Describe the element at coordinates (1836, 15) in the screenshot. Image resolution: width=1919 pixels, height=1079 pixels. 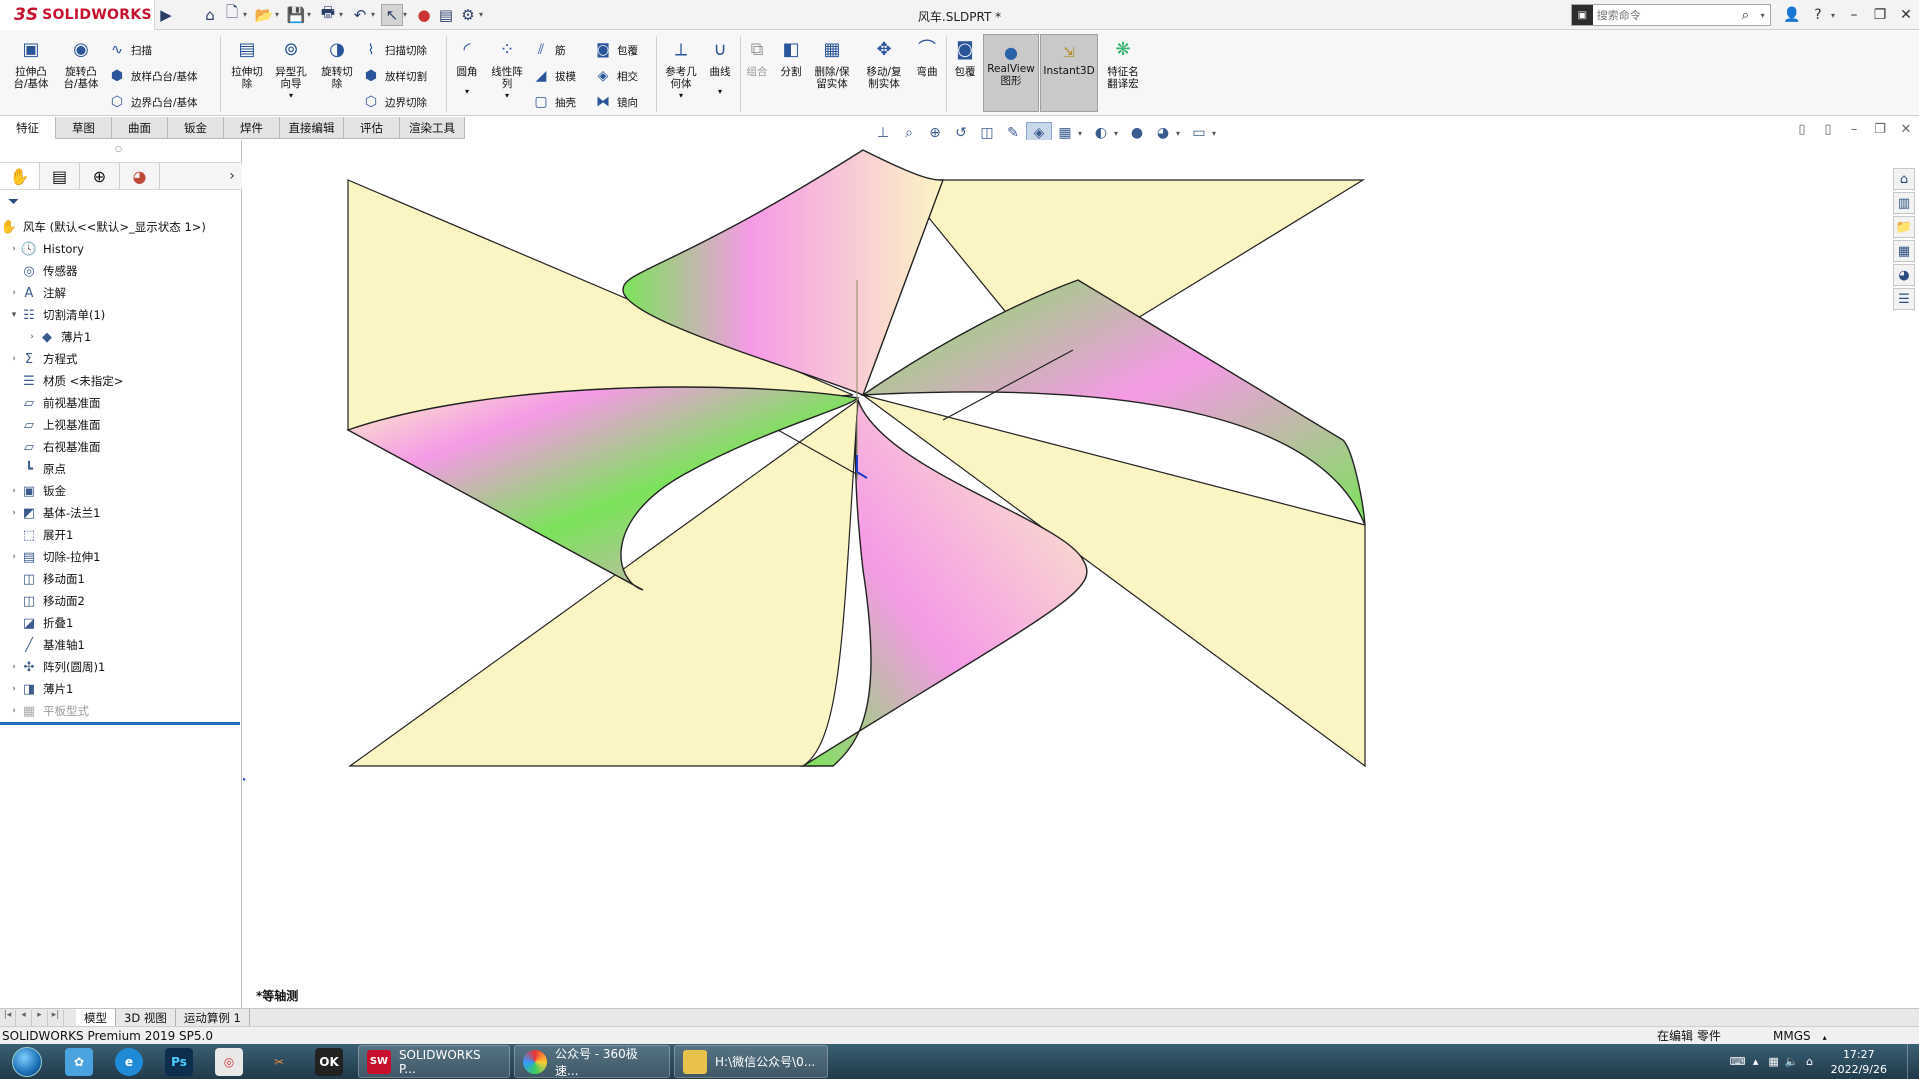
I see `help-dropdown-icon: ▾` at that location.